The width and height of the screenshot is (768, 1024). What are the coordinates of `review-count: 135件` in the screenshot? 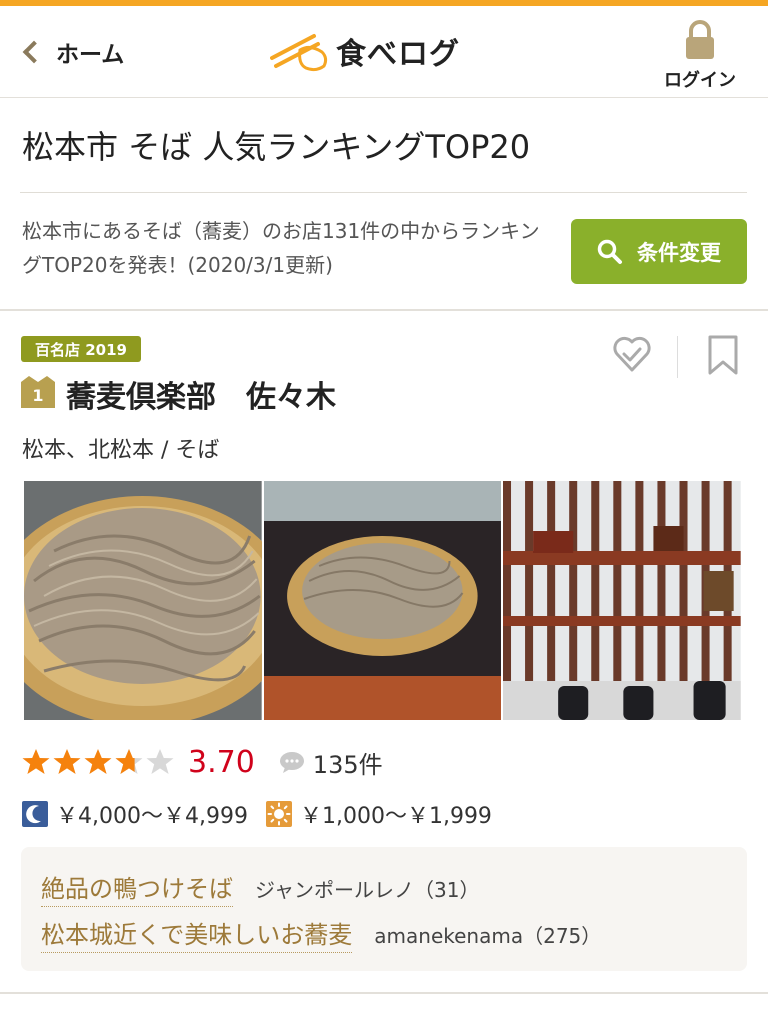 It's located at (347, 764).